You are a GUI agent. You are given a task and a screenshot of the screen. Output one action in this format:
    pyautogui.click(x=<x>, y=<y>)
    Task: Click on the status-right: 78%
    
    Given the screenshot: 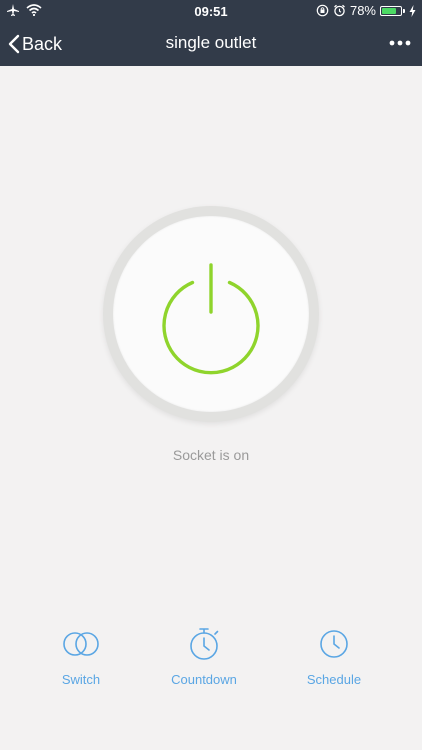 What is the action you would take?
    pyautogui.click(x=366, y=10)
    